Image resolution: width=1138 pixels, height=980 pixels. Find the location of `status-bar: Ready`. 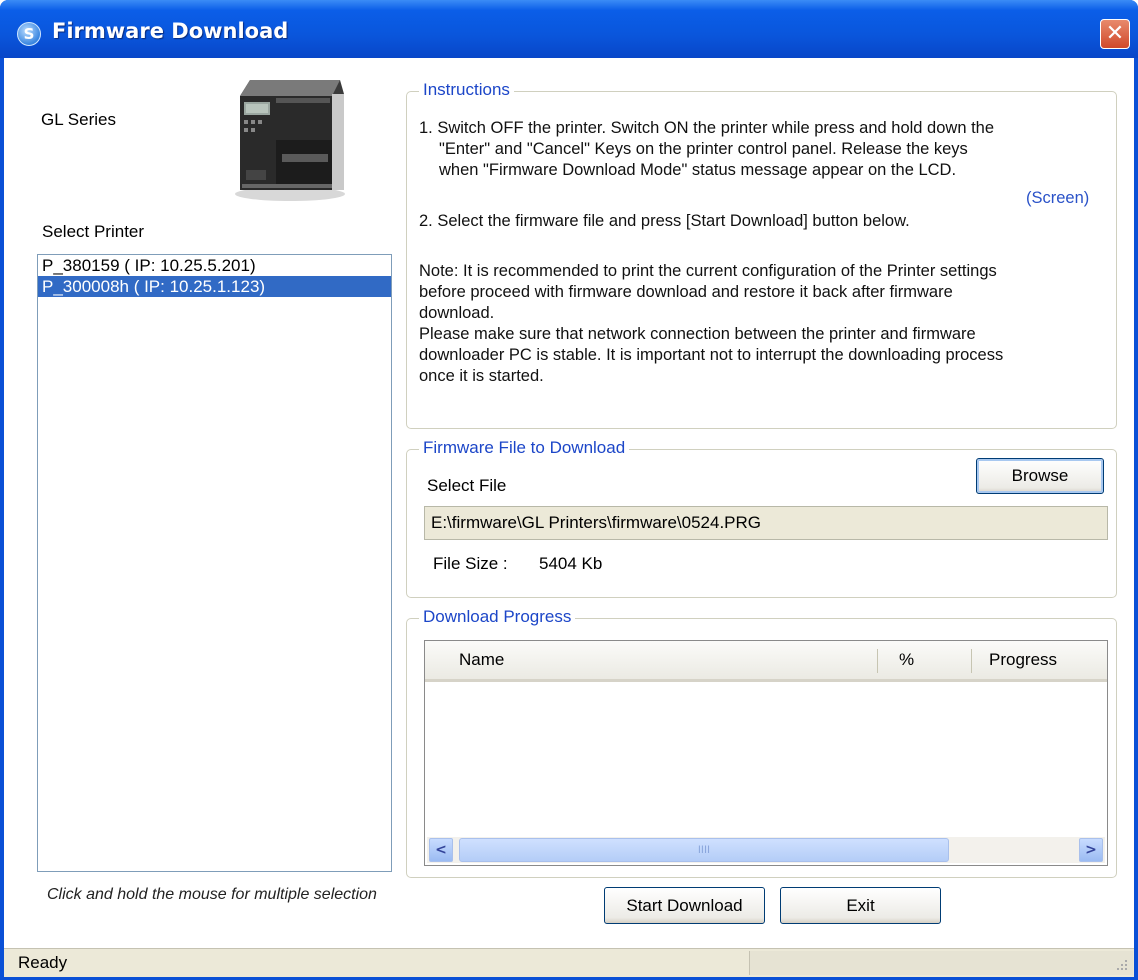

status-bar: Ready is located at coordinates (569, 962).